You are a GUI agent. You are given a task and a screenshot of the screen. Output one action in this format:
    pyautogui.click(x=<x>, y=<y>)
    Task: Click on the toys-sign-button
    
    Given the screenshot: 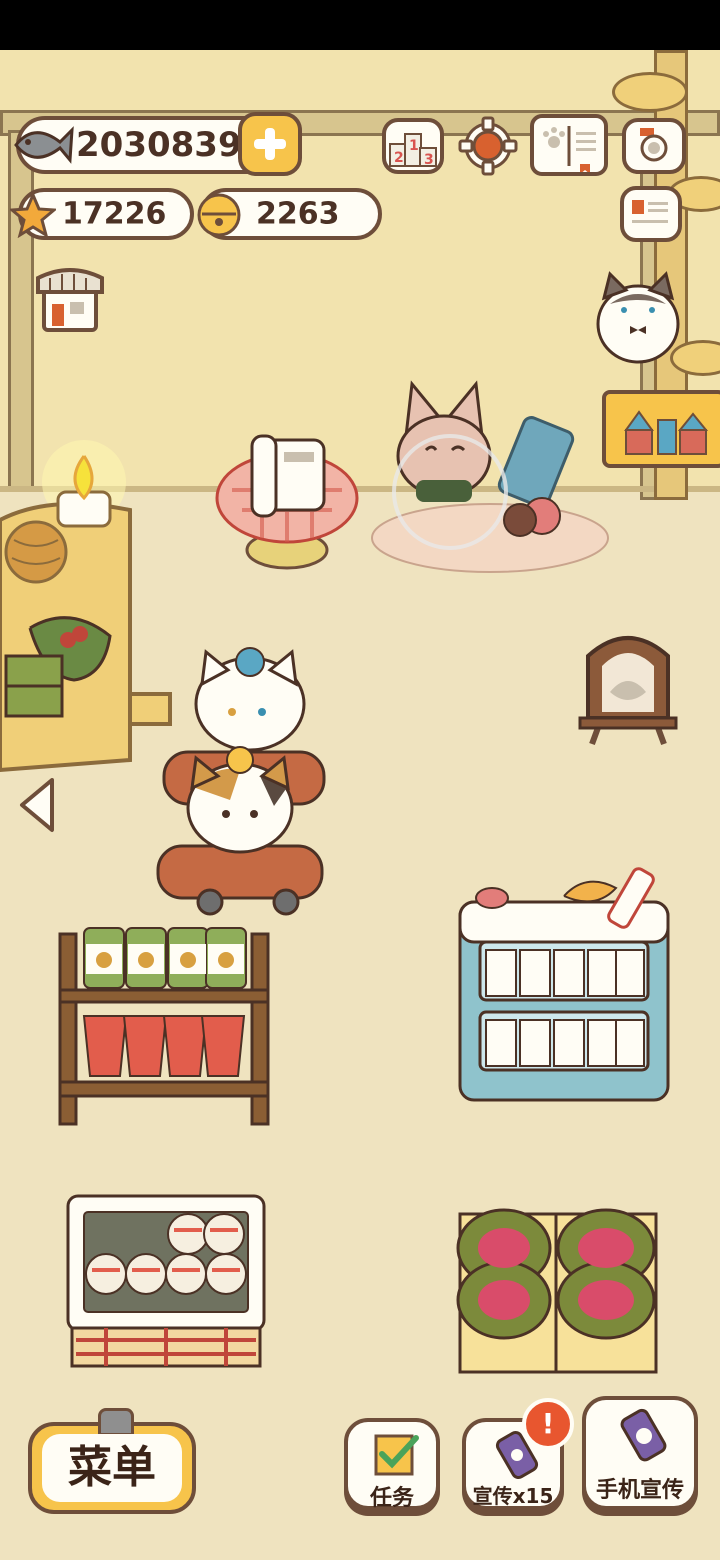 What is the action you would take?
    pyautogui.click(x=661, y=429)
    